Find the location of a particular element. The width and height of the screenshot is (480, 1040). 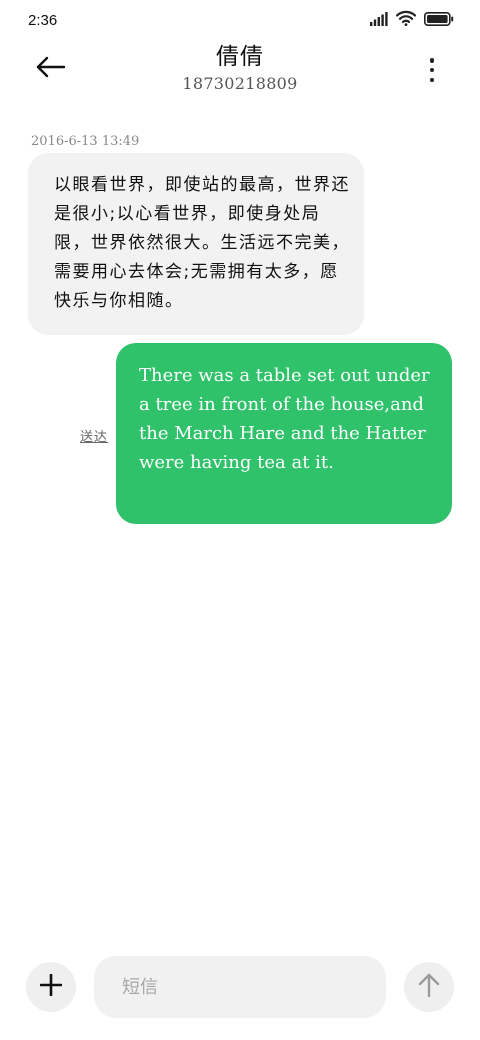

send-button is located at coordinates (429, 987).